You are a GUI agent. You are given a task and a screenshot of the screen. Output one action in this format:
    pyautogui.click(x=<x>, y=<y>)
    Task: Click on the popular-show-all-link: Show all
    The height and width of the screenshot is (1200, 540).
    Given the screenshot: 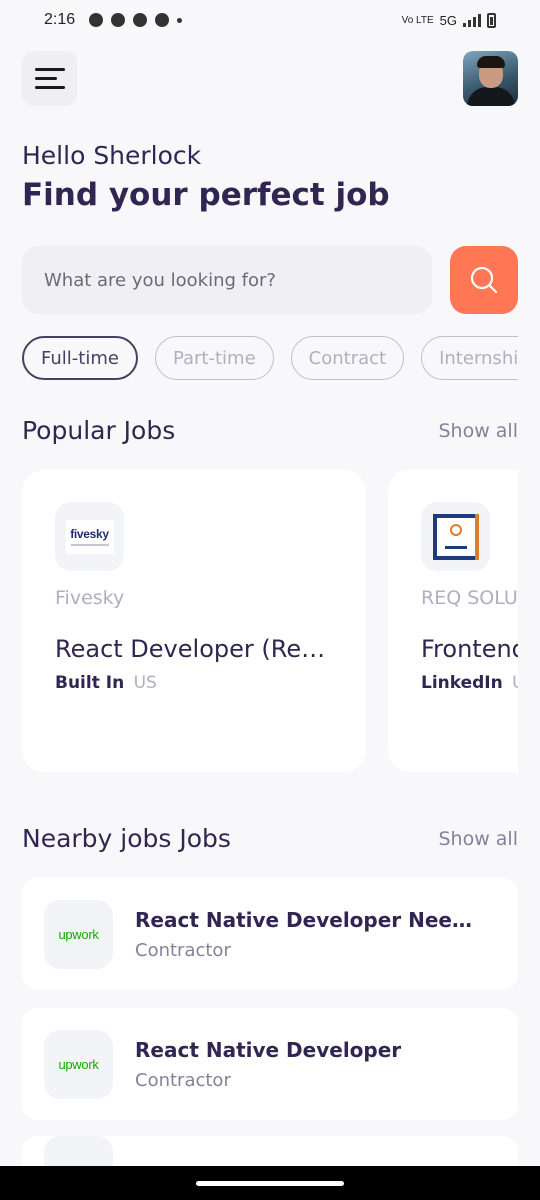 What is the action you would take?
    pyautogui.click(x=478, y=431)
    